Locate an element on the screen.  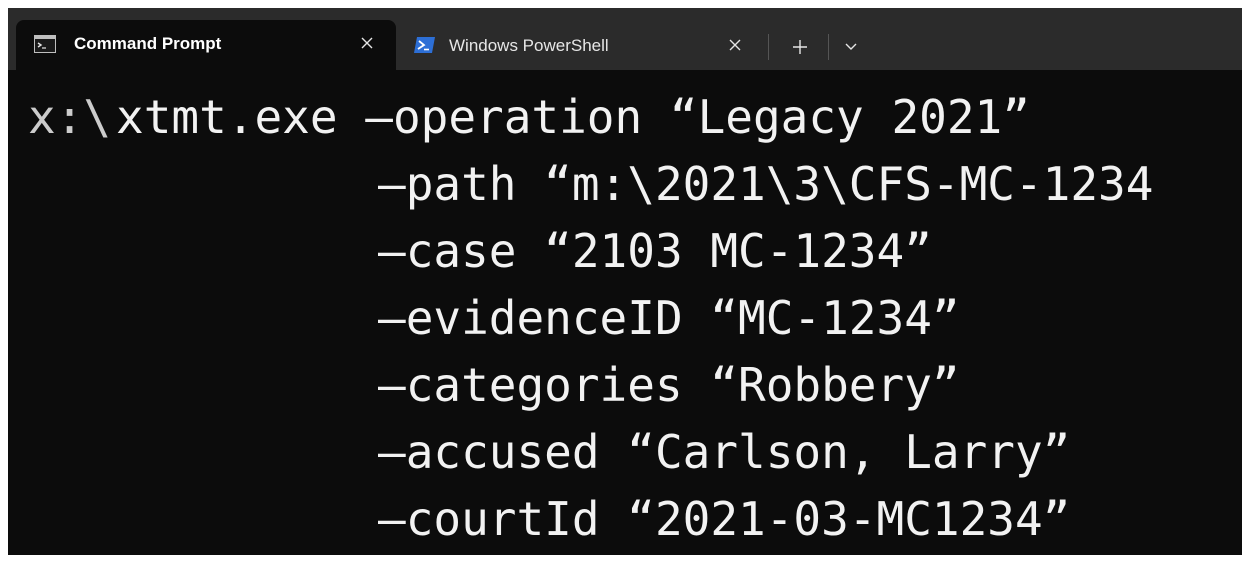
tab-bar: Command Prompt Windows PowerShell is located at coordinates (625, 39).